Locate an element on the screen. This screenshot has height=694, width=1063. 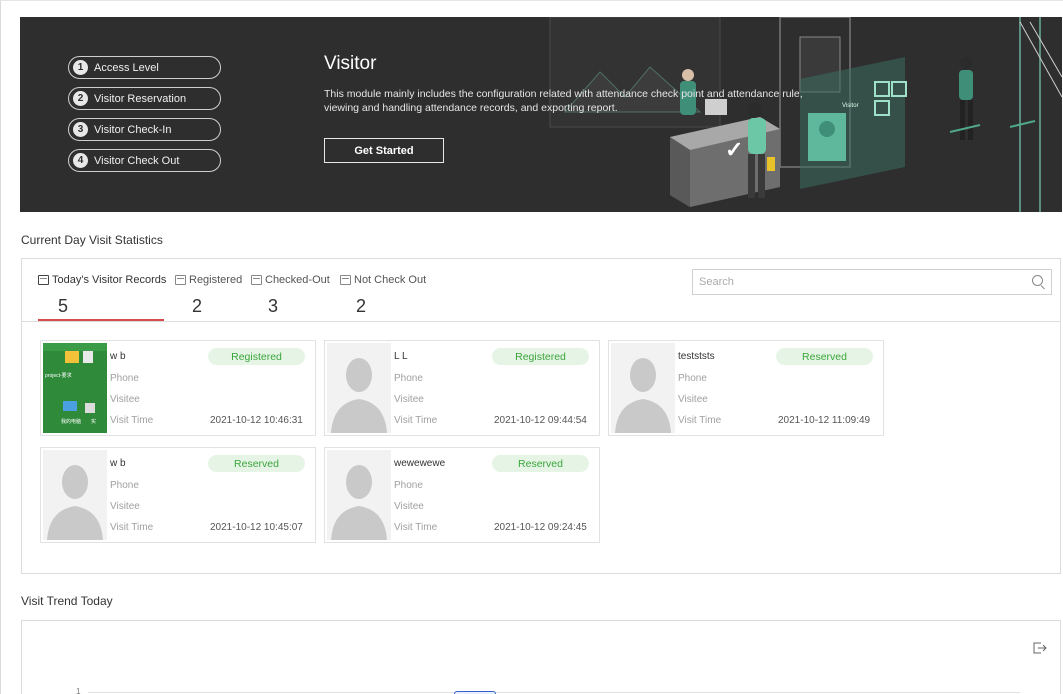
tab-not-check-out: Not Check Out is located at coordinates (383, 280).